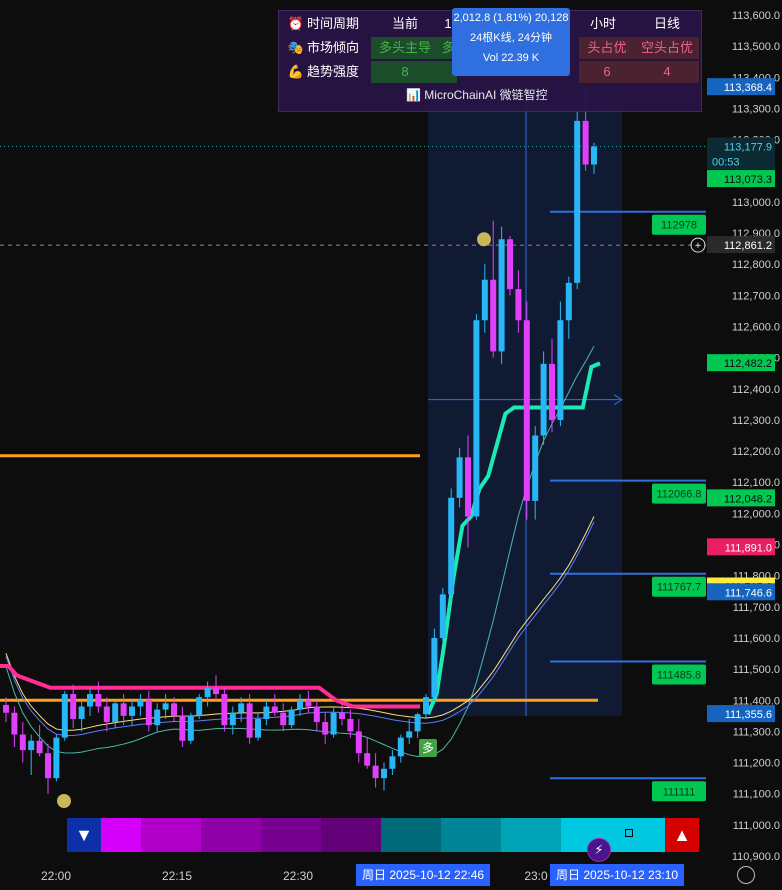  Describe the element at coordinates (679, 588) in the screenshot. I see `level-tag-label: 111767.7` at that location.